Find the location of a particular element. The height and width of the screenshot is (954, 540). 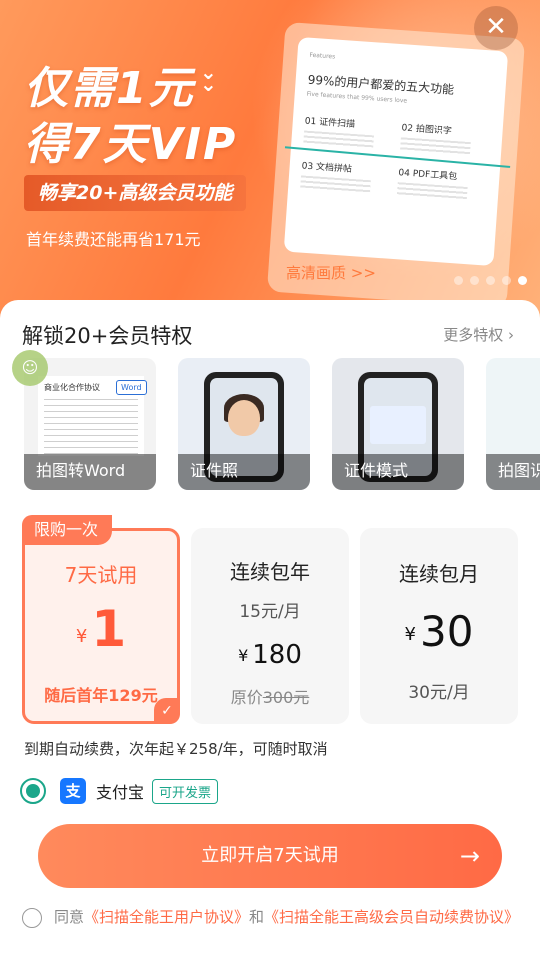

radio-selected is located at coordinates (33, 791).